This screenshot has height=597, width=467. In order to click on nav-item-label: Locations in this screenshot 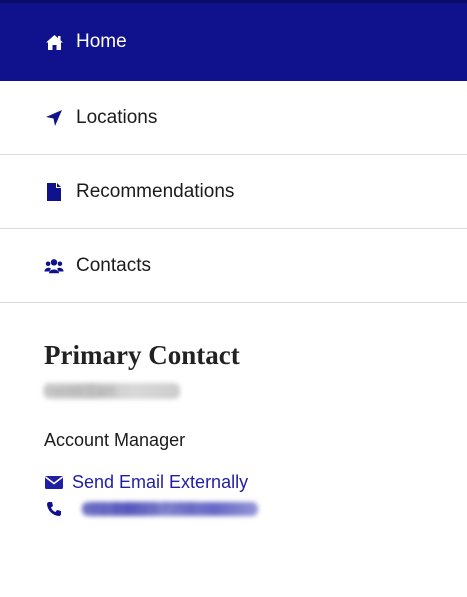, I will do `click(117, 117)`.